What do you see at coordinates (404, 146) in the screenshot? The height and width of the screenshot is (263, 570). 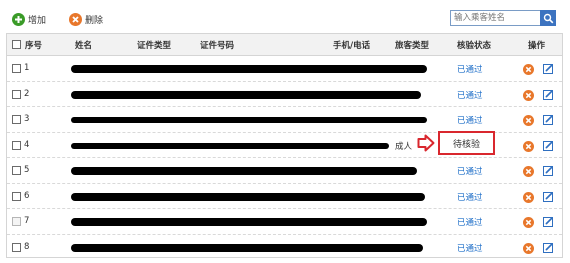 I see `passenger-type: 成人` at bounding box center [404, 146].